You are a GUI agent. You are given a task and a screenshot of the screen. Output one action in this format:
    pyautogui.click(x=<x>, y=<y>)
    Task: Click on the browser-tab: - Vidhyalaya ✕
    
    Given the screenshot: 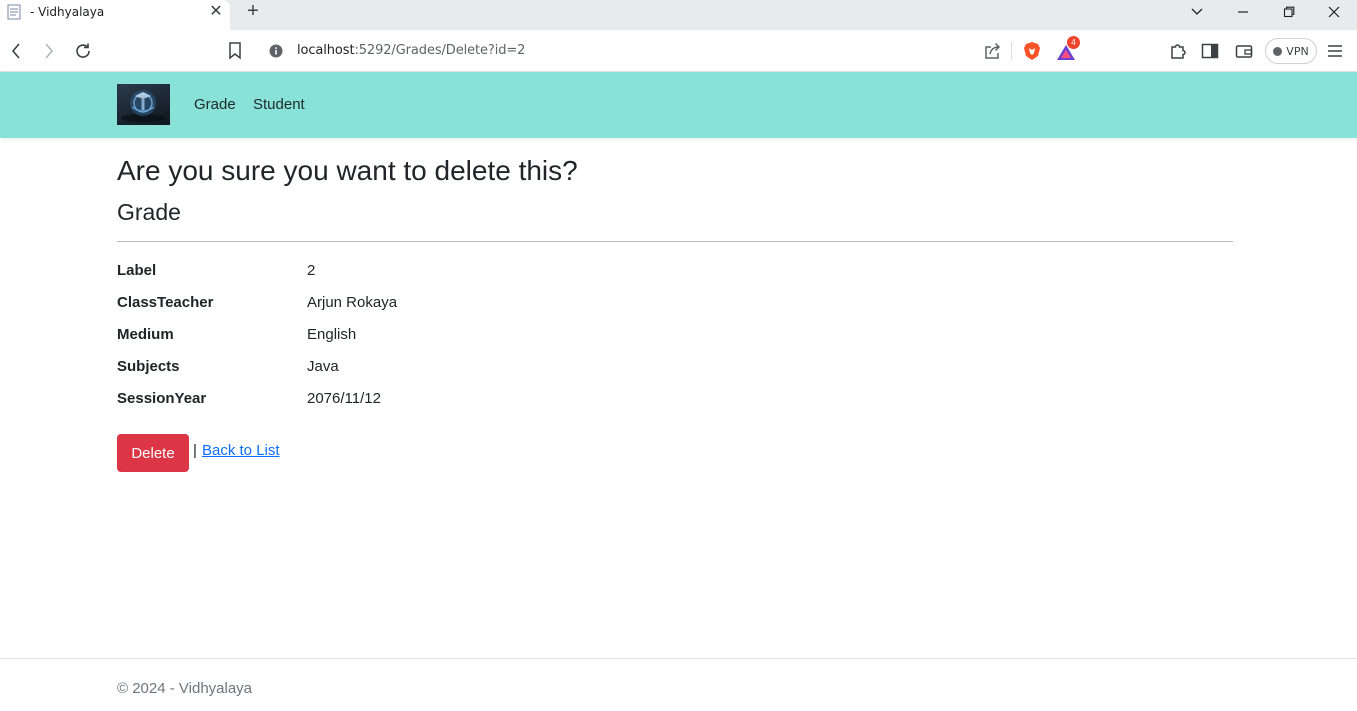 What is the action you would take?
    pyautogui.click(x=115, y=15)
    